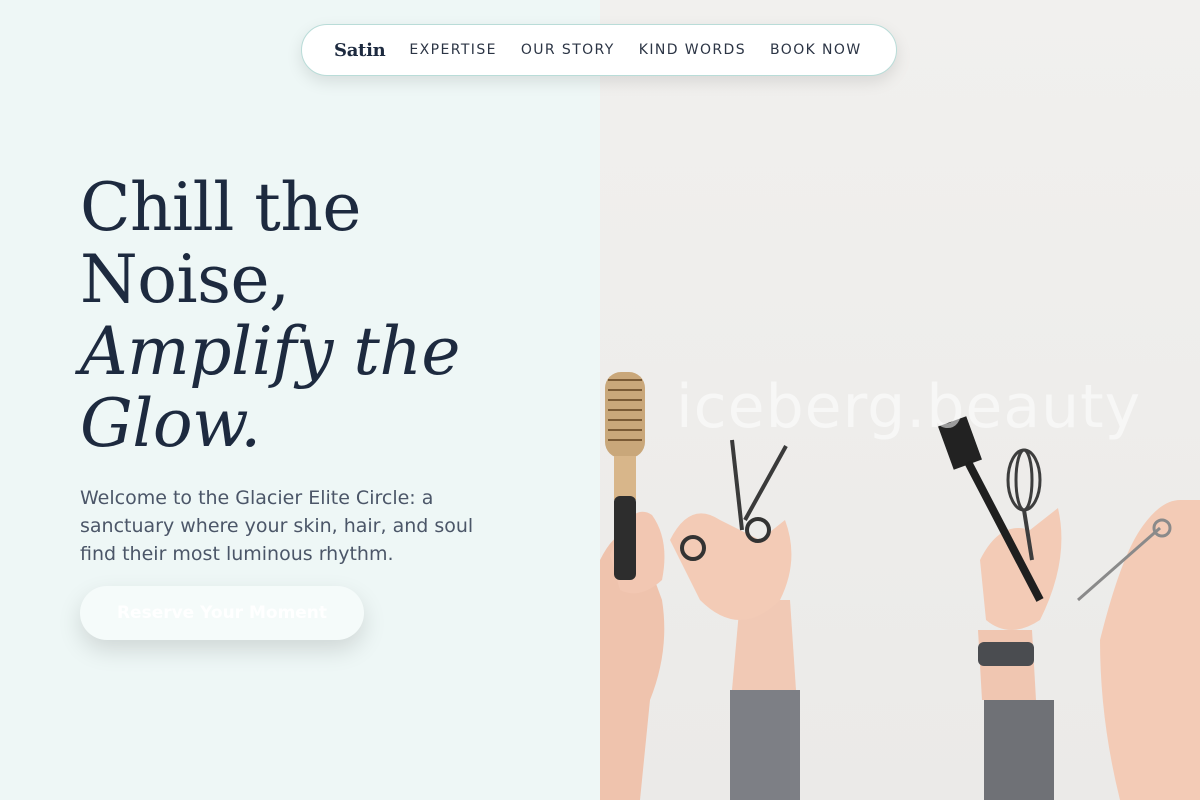 The image size is (1200, 800). I want to click on hand-with-round-brush, so click(632, 586).